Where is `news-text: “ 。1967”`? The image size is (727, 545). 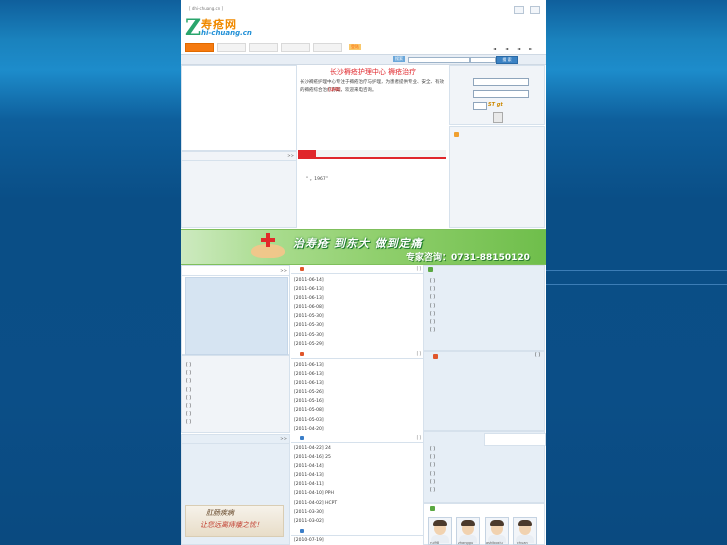 news-text: “ 。1967” is located at coordinates (317, 179).